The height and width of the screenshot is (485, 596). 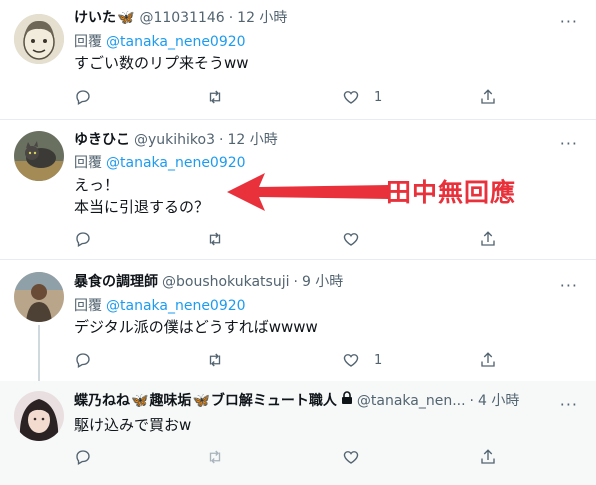 What do you see at coordinates (347, 401) in the screenshot?
I see `lock-icon` at bounding box center [347, 401].